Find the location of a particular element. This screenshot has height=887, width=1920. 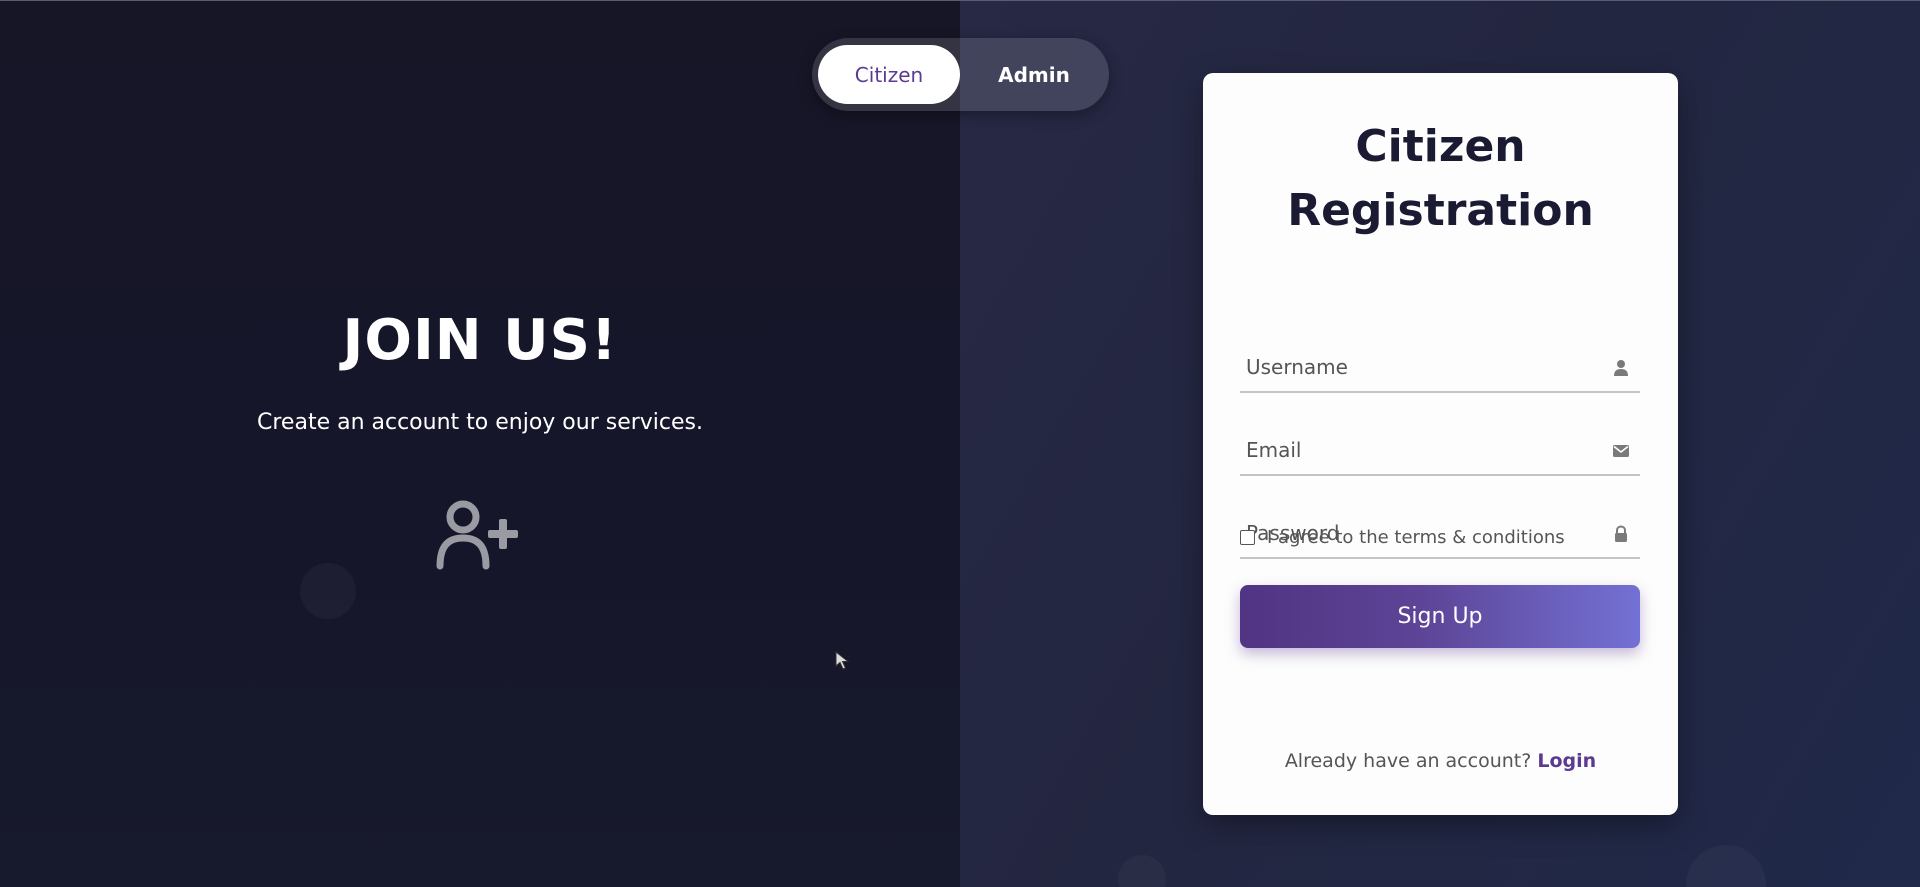

hero-subtitle: Create an account to enjoy our services. is located at coordinates (480, 422).